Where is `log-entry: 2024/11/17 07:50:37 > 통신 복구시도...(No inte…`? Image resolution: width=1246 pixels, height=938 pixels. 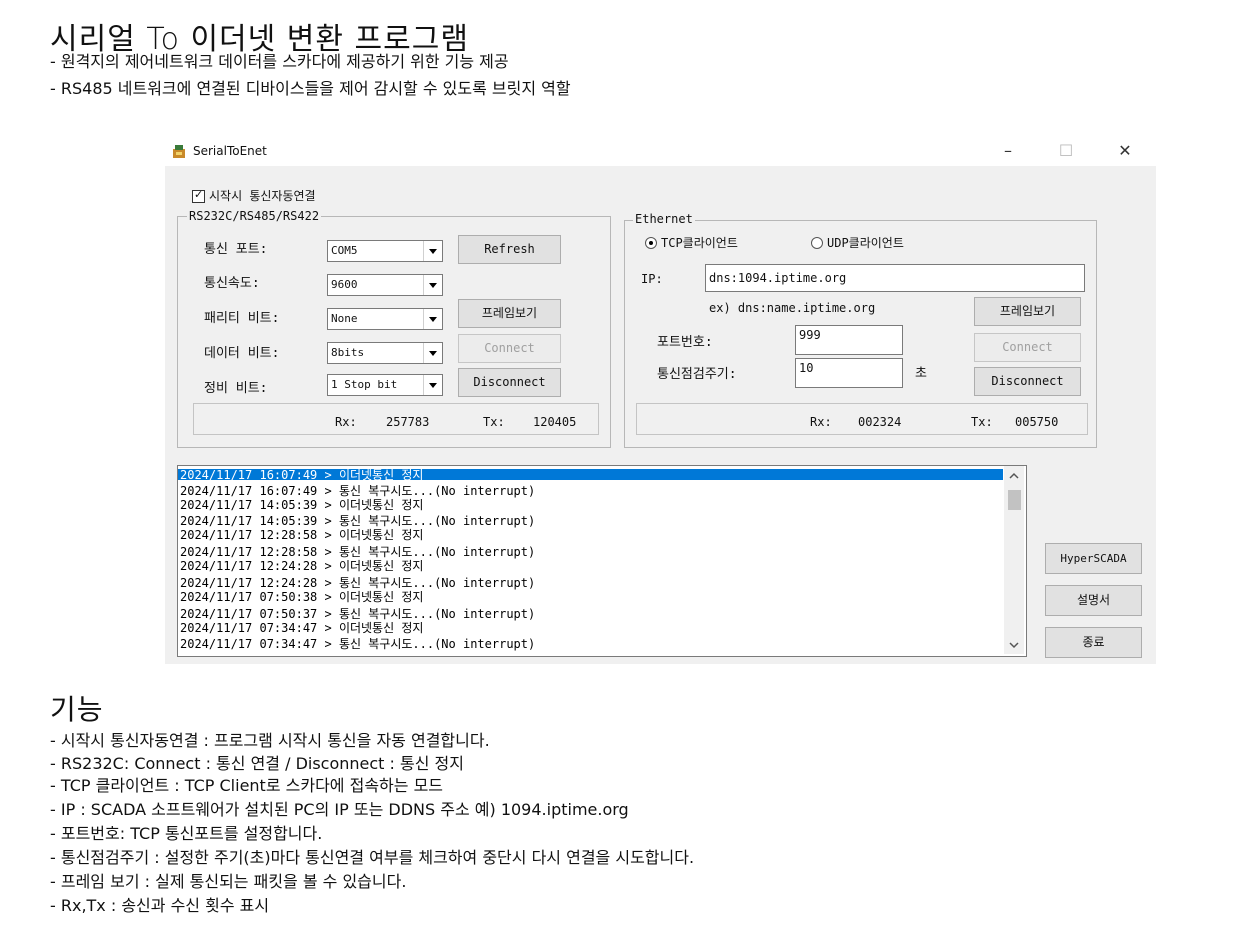 log-entry: 2024/11/17 07:50:37 > 통신 복구시도...(No inte… is located at coordinates (357, 614).